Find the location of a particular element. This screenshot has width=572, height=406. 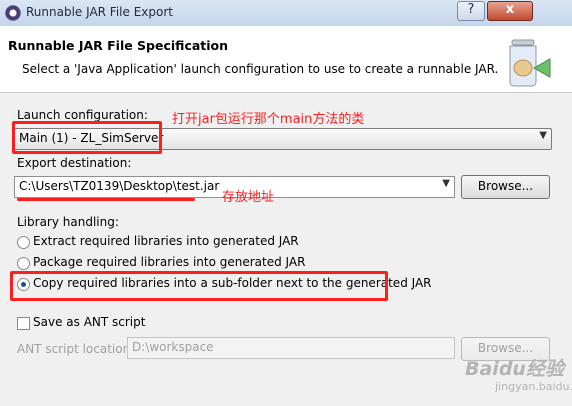

library-handling-label: Library handling: is located at coordinates (68, 222).